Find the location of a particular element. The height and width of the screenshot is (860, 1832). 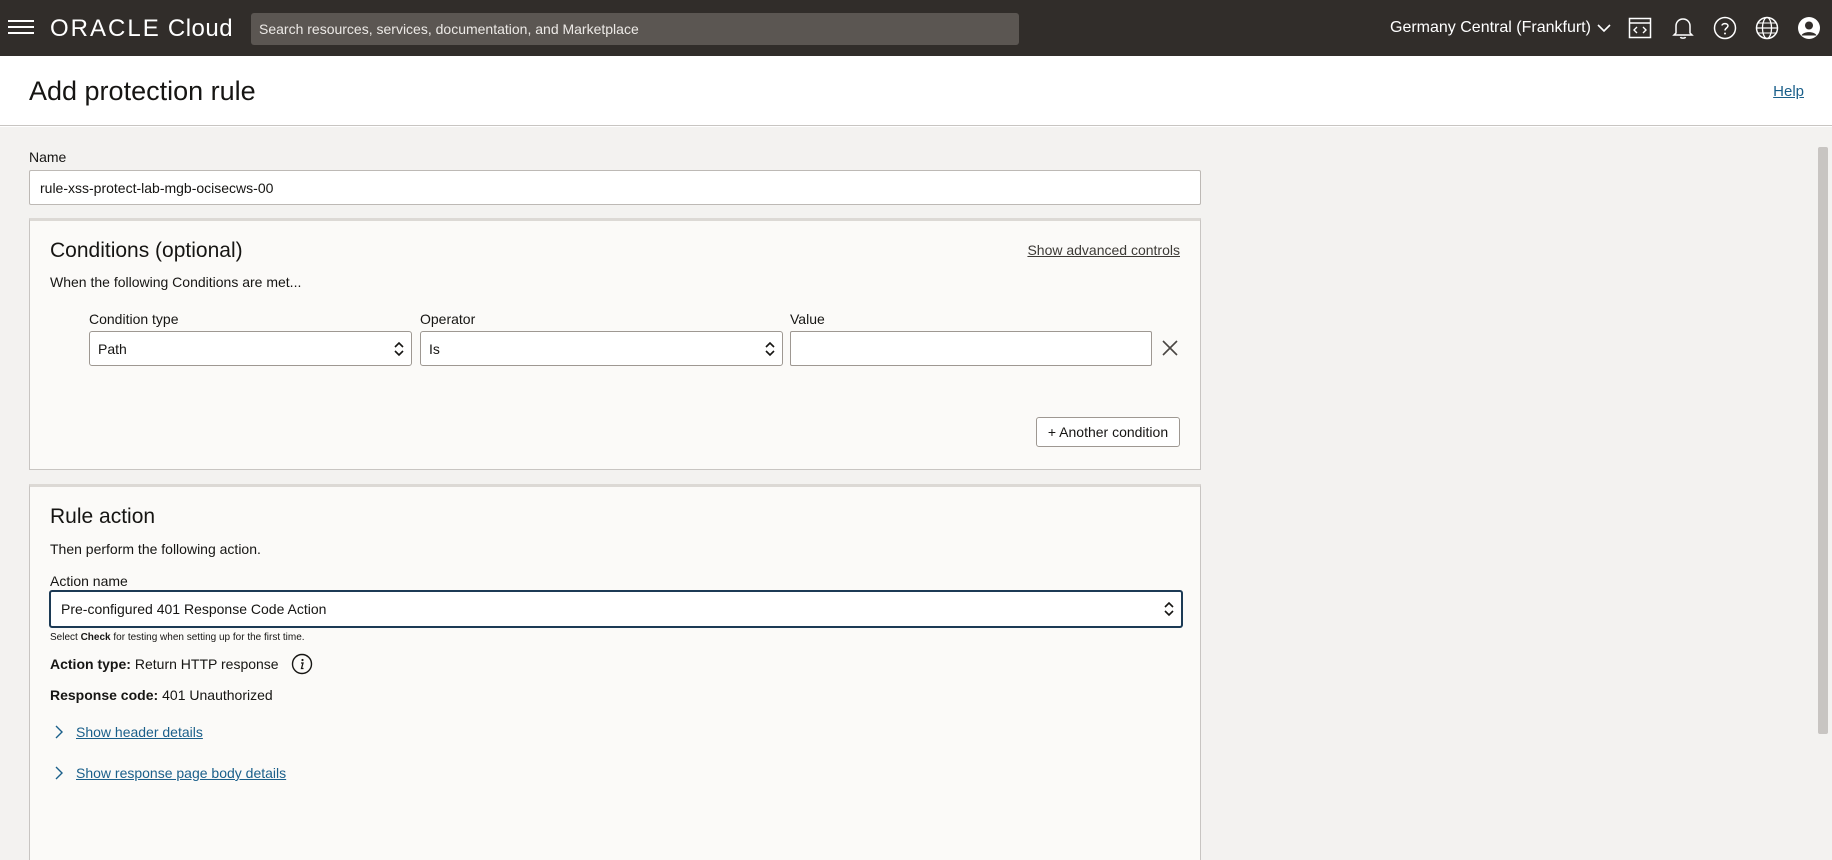

rule-action-title: Rule action is located at coordinates (103, 516).